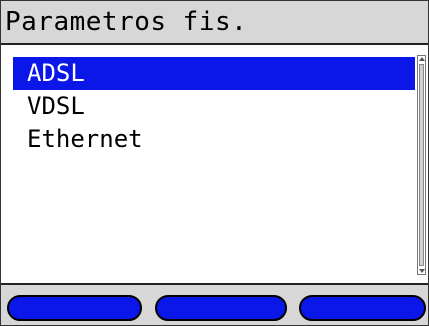  What do you see at coordinates (221, 308) in the screenshot?
I see `softkey-middle` at bounding box center [221, 308].